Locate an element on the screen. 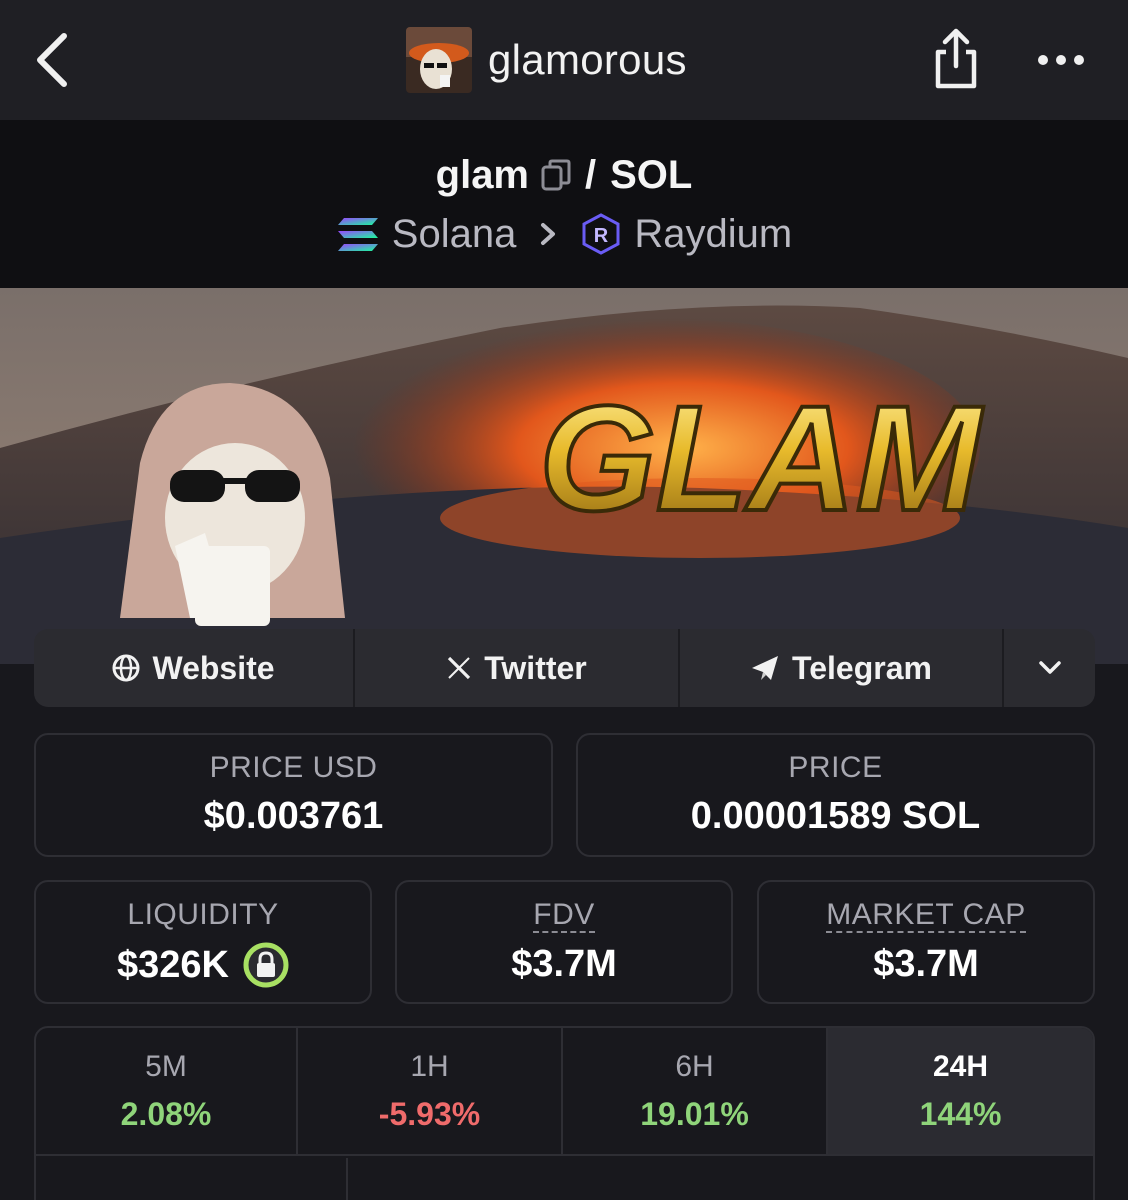 This screenshot has width=1128, height=1200. chain-breadcrumb: Solana R Raydium is located at coordinates (564, 234).